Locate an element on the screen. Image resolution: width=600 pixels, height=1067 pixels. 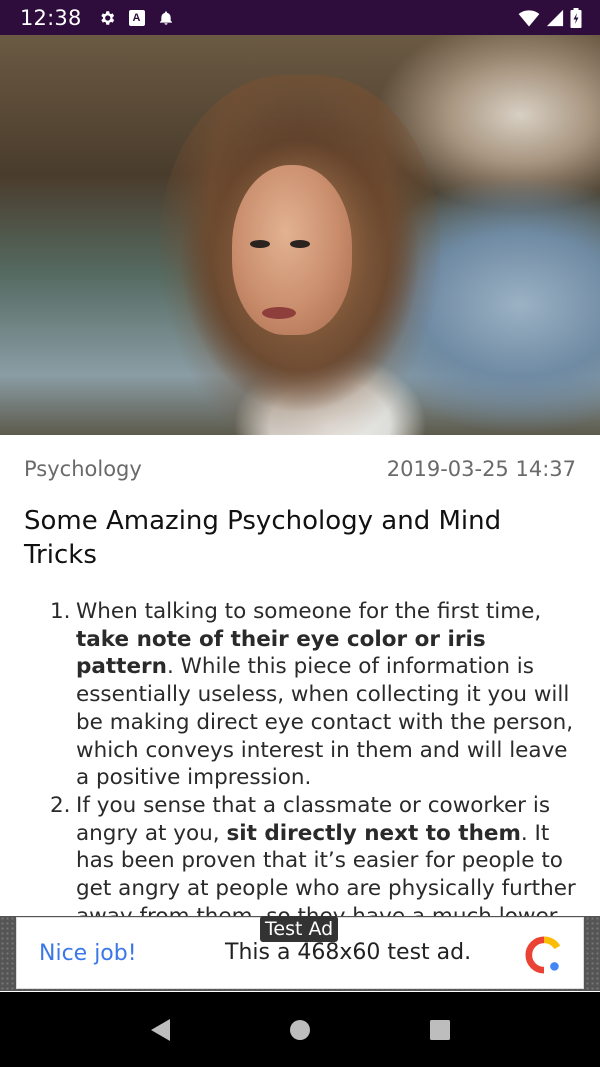
ad-banner: Nice job! This a 468x60 test ad. Test Ad is located at coordinates (300, 953).